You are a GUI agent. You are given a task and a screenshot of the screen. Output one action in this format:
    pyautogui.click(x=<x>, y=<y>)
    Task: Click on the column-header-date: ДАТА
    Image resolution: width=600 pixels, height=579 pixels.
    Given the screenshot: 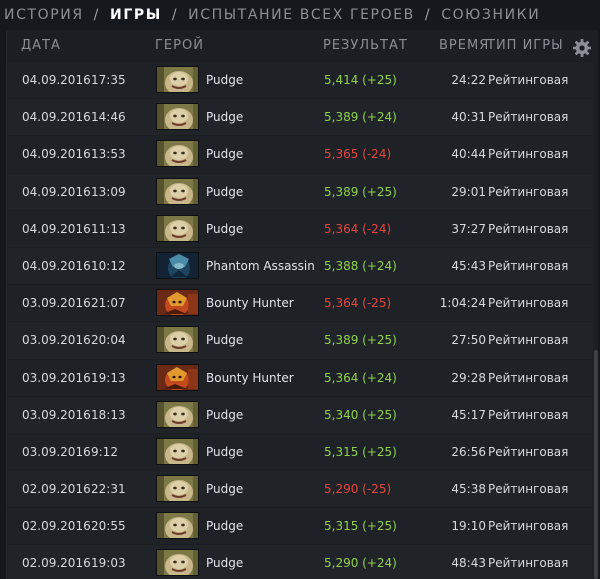 What is the action you would take?
    pyautogui.click(x=41, y=45)
    